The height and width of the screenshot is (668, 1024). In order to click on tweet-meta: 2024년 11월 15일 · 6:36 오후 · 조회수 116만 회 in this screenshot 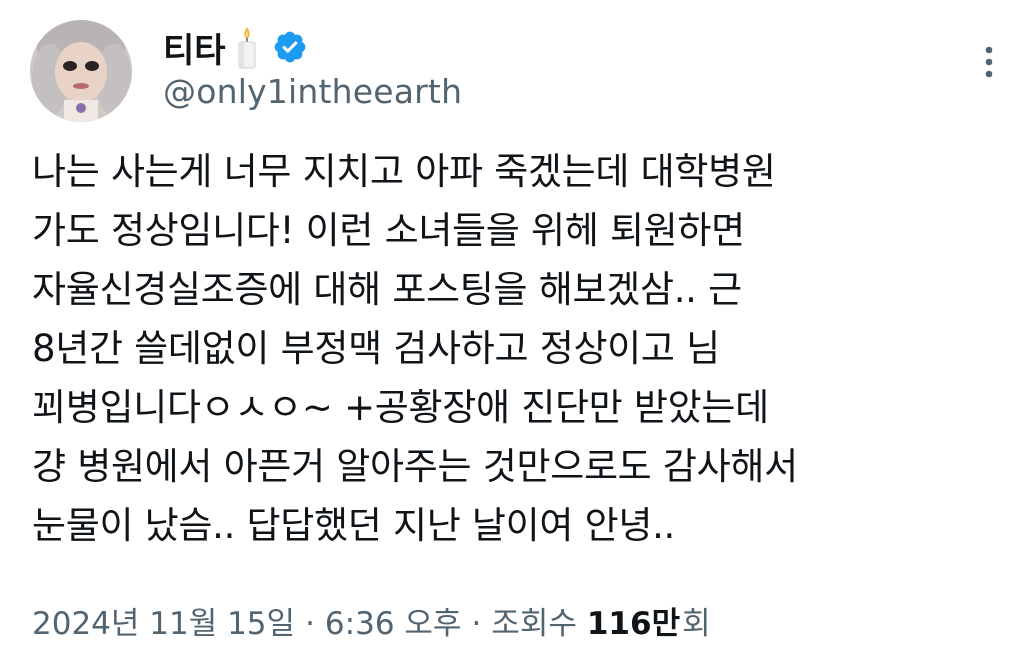, I will do `click(371, 620)`.